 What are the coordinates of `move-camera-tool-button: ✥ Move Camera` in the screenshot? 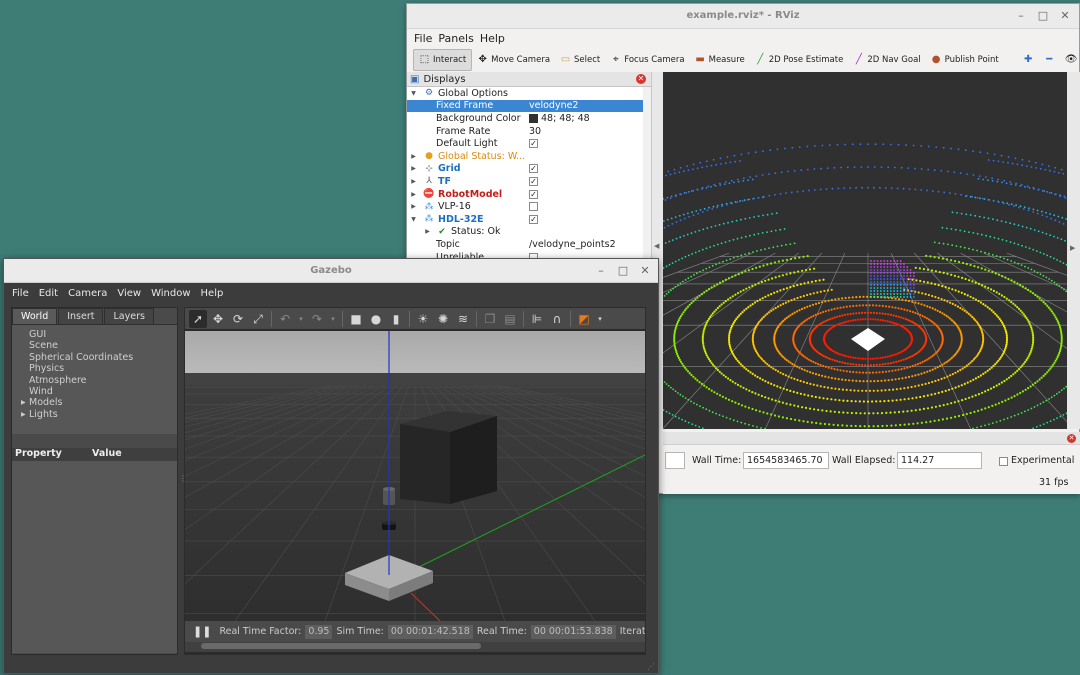 It's located at (513, 60).